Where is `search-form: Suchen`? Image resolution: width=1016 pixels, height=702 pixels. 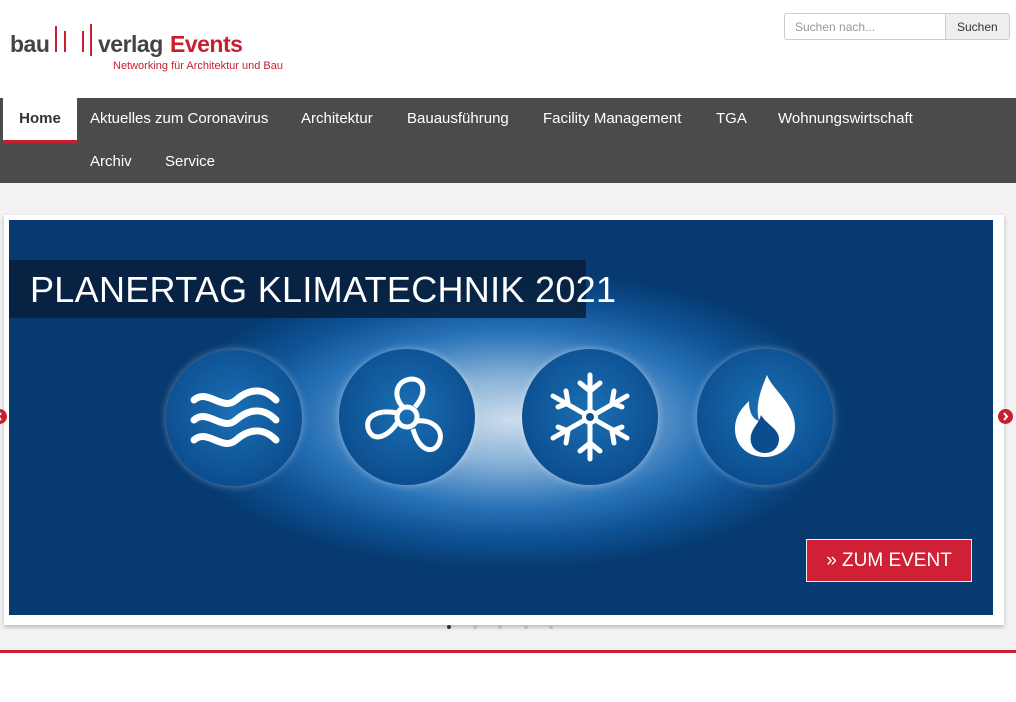
search-form: Suchen is located at coordinates (897, 26).